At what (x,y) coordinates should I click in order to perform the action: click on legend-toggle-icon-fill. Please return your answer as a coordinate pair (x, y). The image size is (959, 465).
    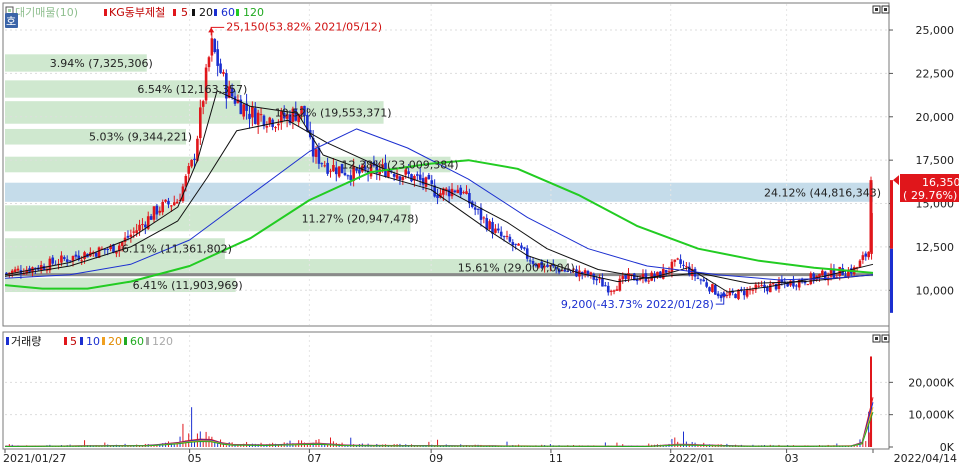
    Looking at the image, I should click on (9, 10).